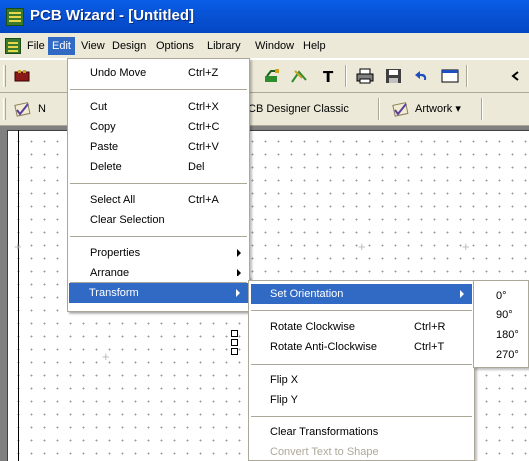 This screenshot has width=529, height=461. What do you see at coordinates (93, 46) in the screenshot?
I see `menu-view: View` at bounding box center [93, 46].